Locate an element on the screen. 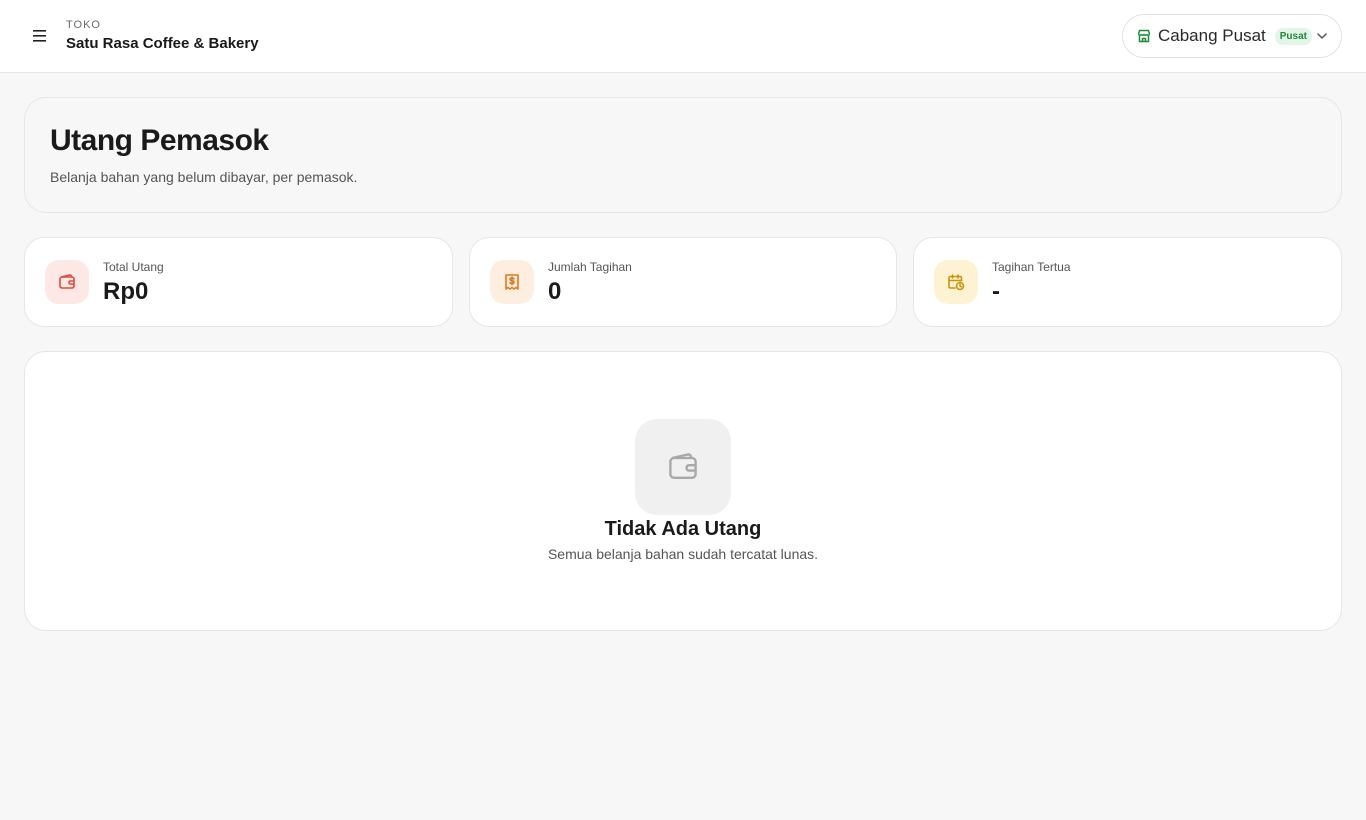  store-icon is located at coordinates (1144, 36).